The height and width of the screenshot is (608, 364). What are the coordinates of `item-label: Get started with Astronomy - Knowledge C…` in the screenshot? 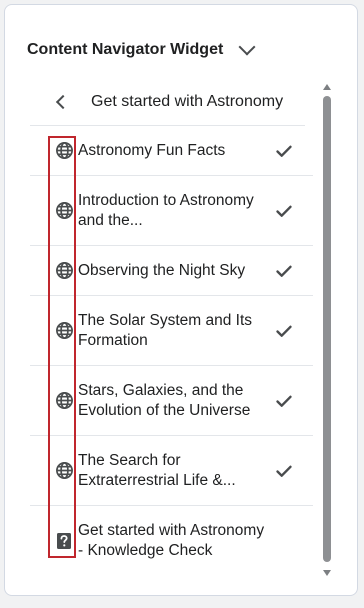 It's located at (171, 540).